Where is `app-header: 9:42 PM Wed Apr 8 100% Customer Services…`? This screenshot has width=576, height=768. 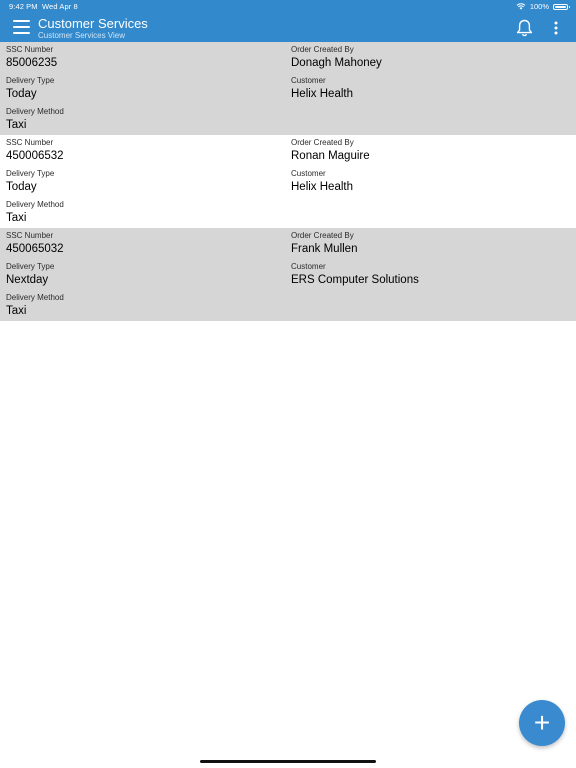 app-header: 9:42 PM Wed Apr 8 100% Customer Services… is located at coordinates (288, 21).